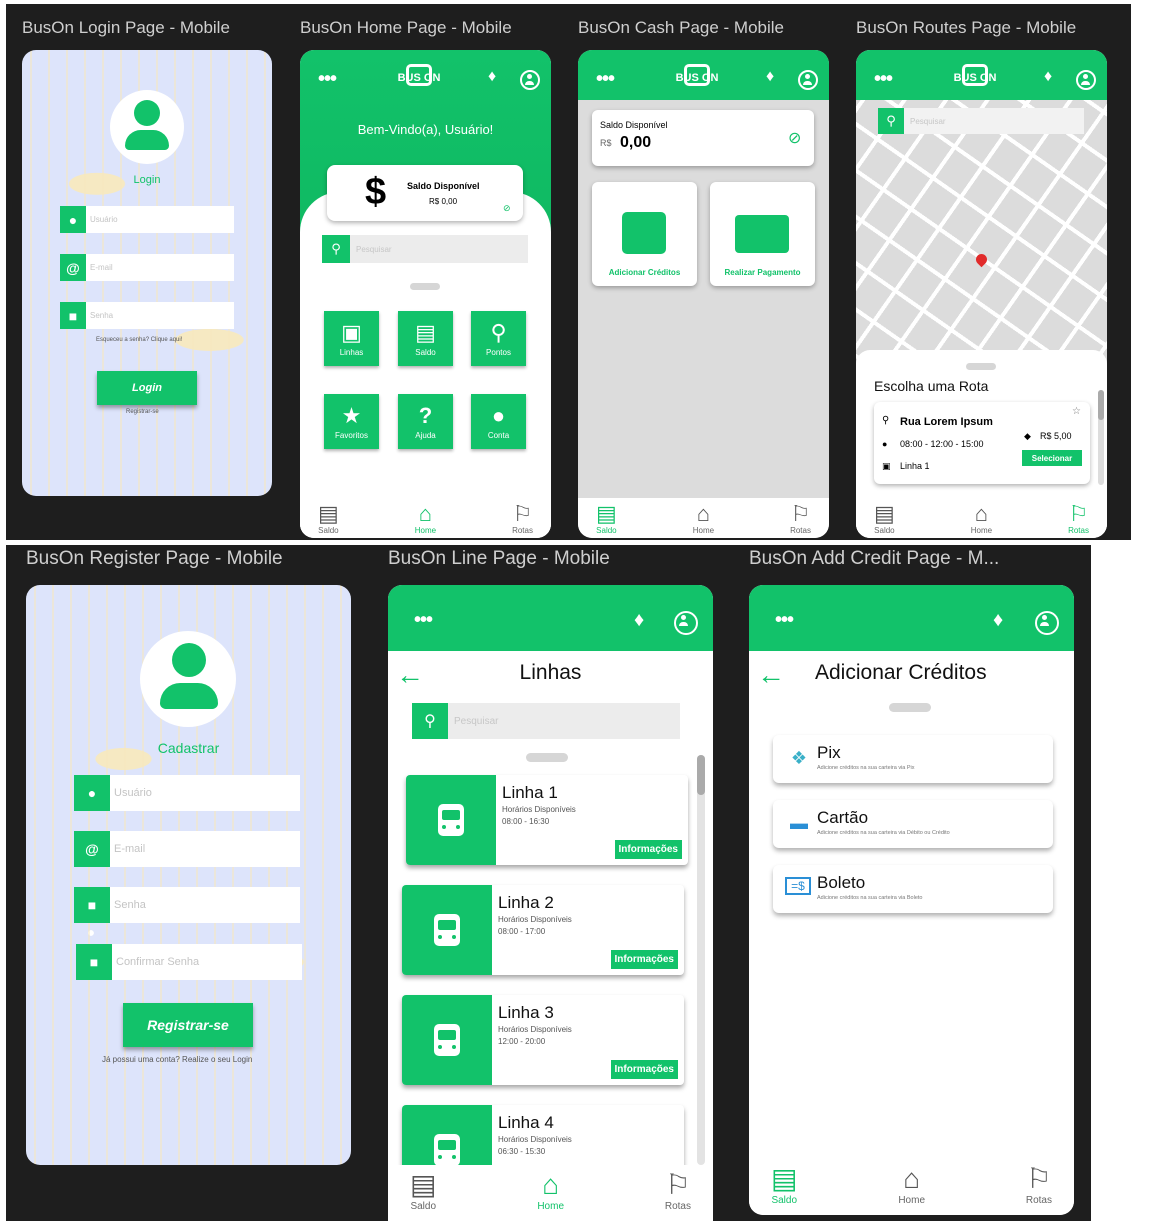 This screenshot has width=1156, height=1221. Describe the element at coordinates (154, 558) in the screenshot. I see `frame-title-register: BusOn Register Page - Mobile` at that location.